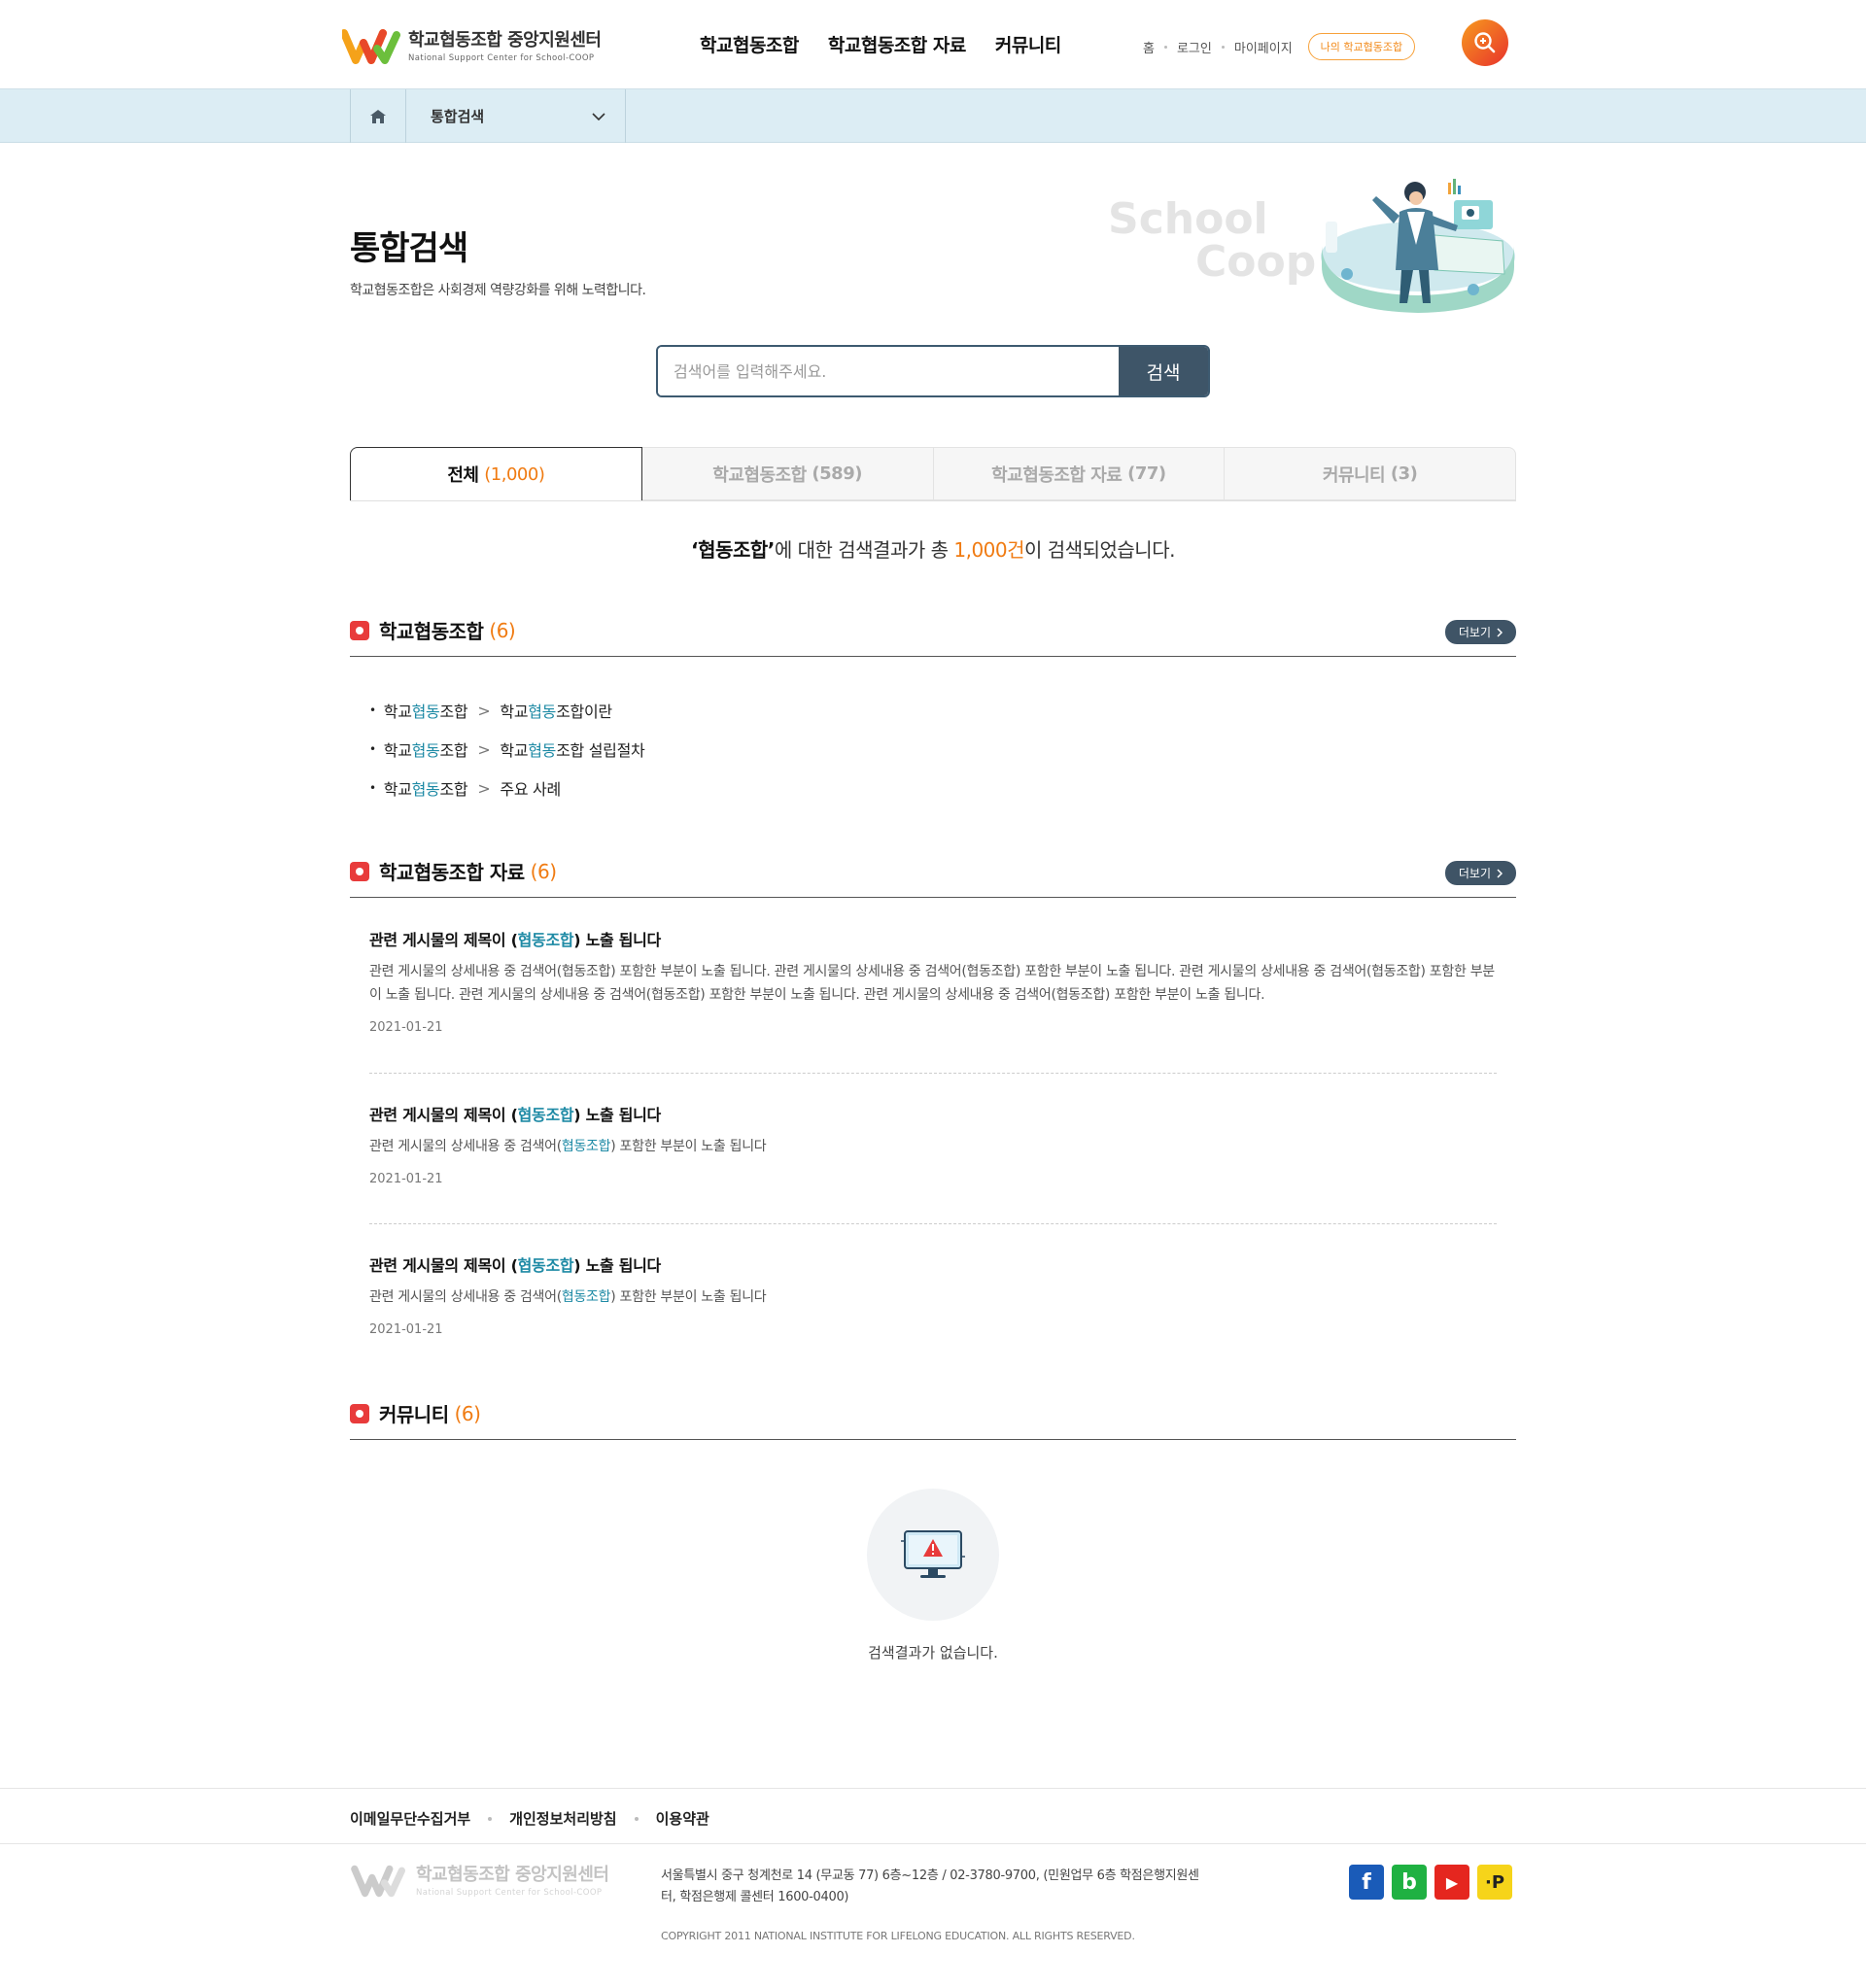  I want to click on section-title-text: 학교협동조합 자료, so click(452, 873).